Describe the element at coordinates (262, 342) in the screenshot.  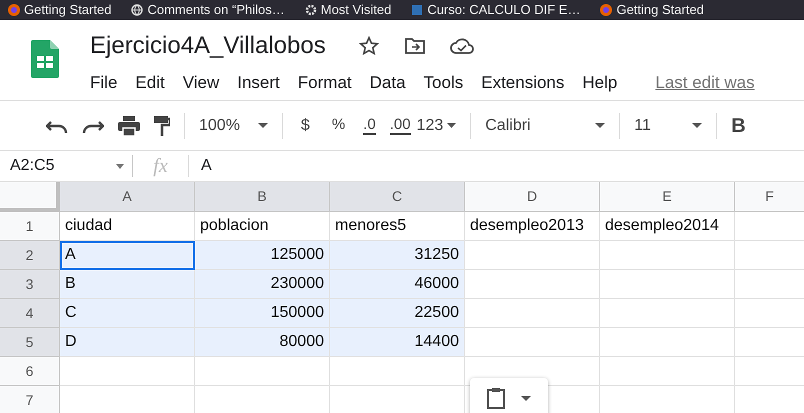
I see `table-cell: 80000` at that location.